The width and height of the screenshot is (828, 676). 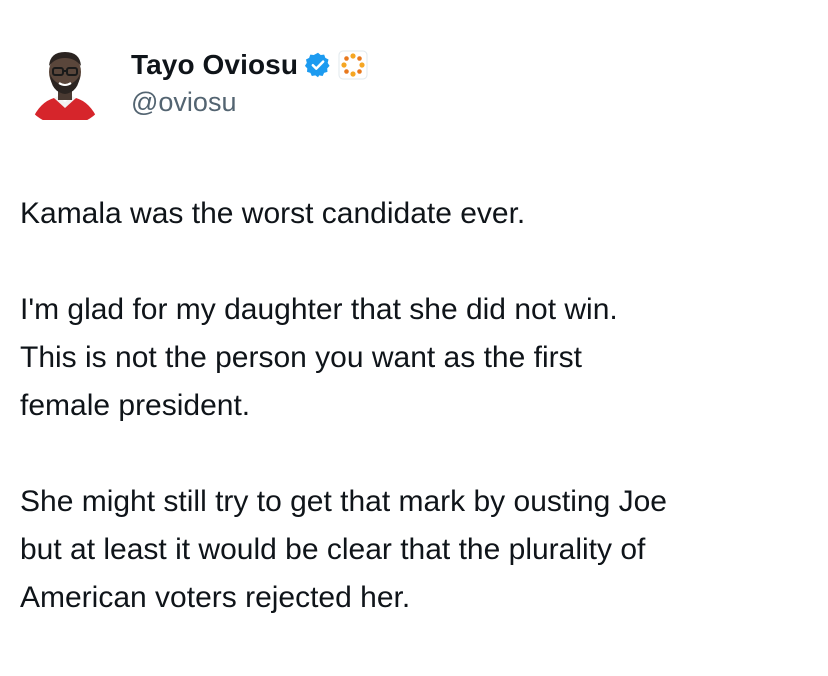 I want to click on tweet-line: female president., so click(x=135, y=405).